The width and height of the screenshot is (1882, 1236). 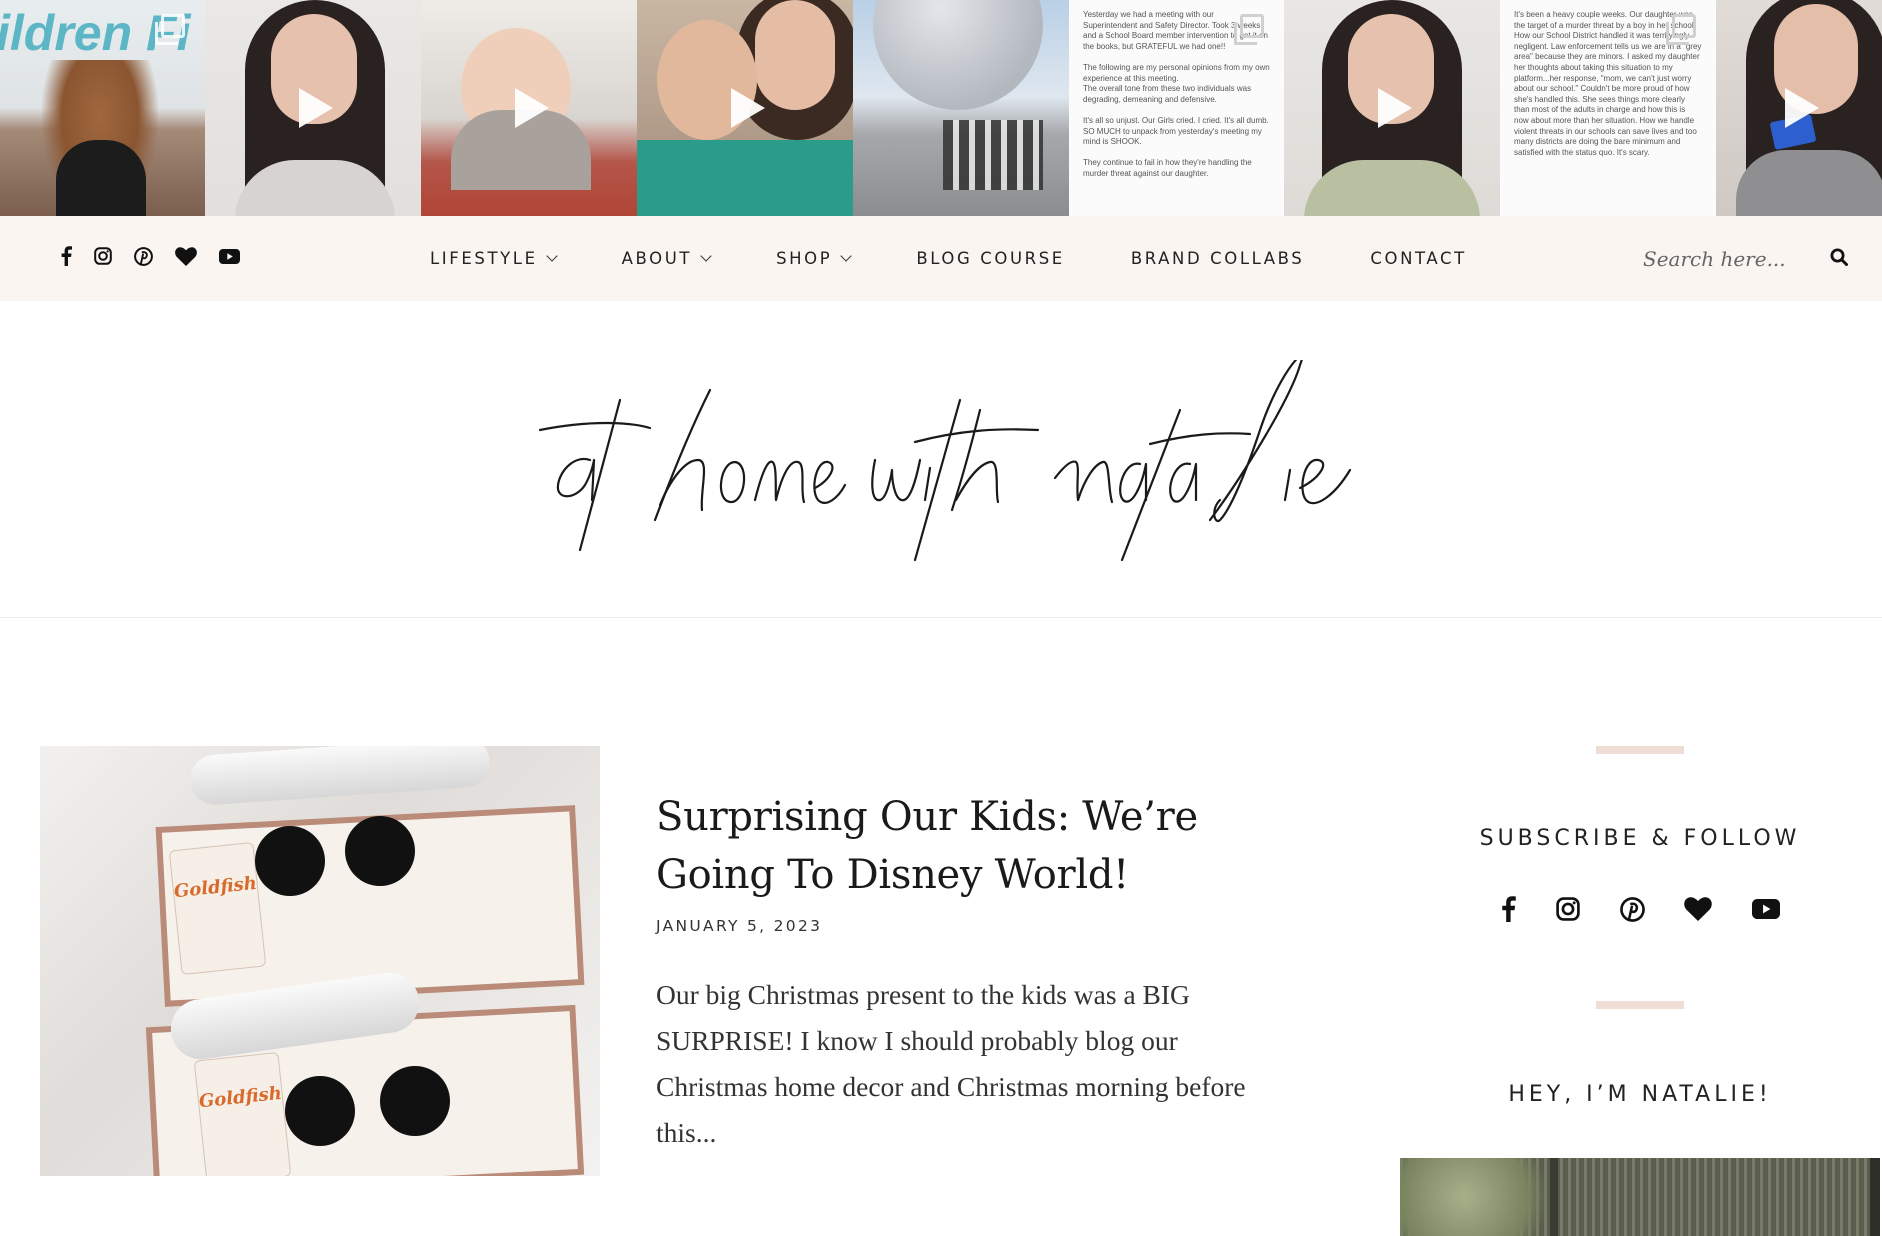 I want to click on menu-item-blog-course: BLOG COURSE, so click(x=990, y=258).